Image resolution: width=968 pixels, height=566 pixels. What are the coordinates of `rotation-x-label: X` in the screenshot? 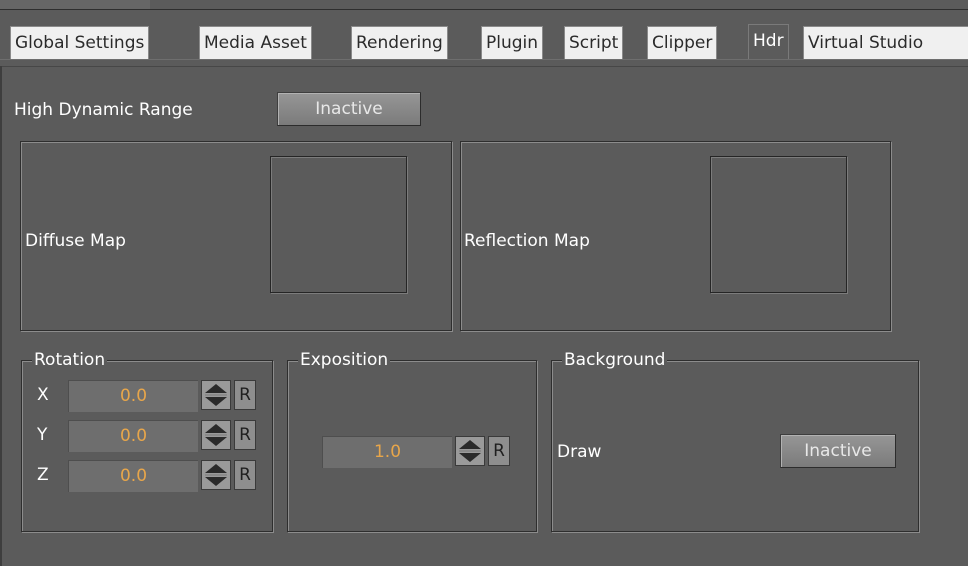 It's located at (43, 395).